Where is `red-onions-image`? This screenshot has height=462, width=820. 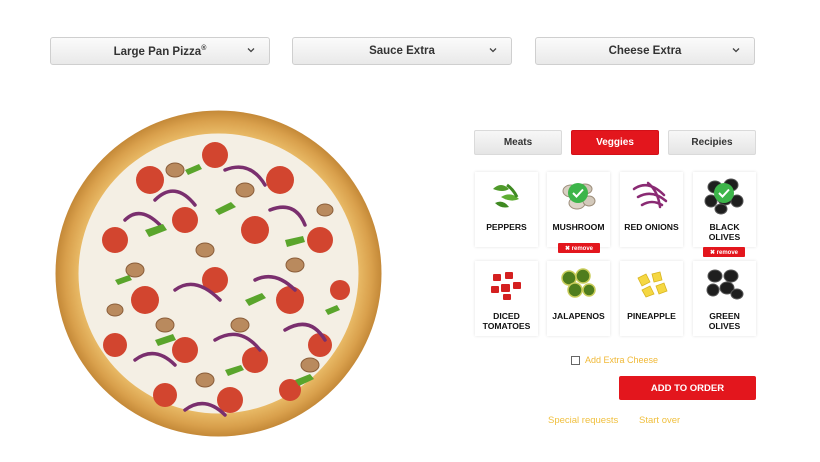
red-onions-image is located at coordinates (650, 195).